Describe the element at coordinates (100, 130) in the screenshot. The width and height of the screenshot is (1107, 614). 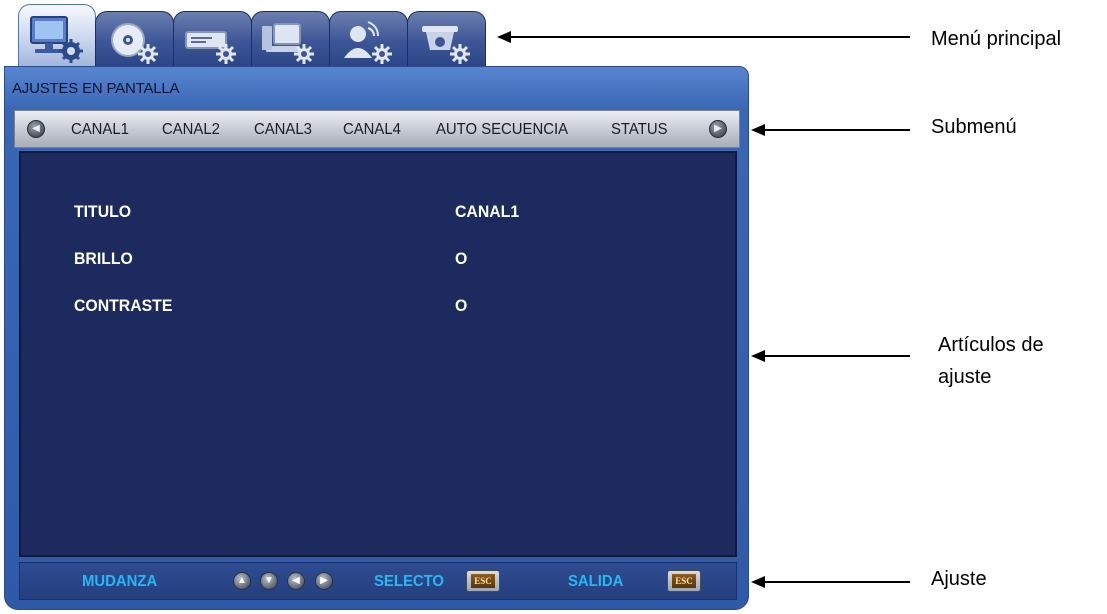
I see `submenu-item-canal1: CANAL1` at that location.